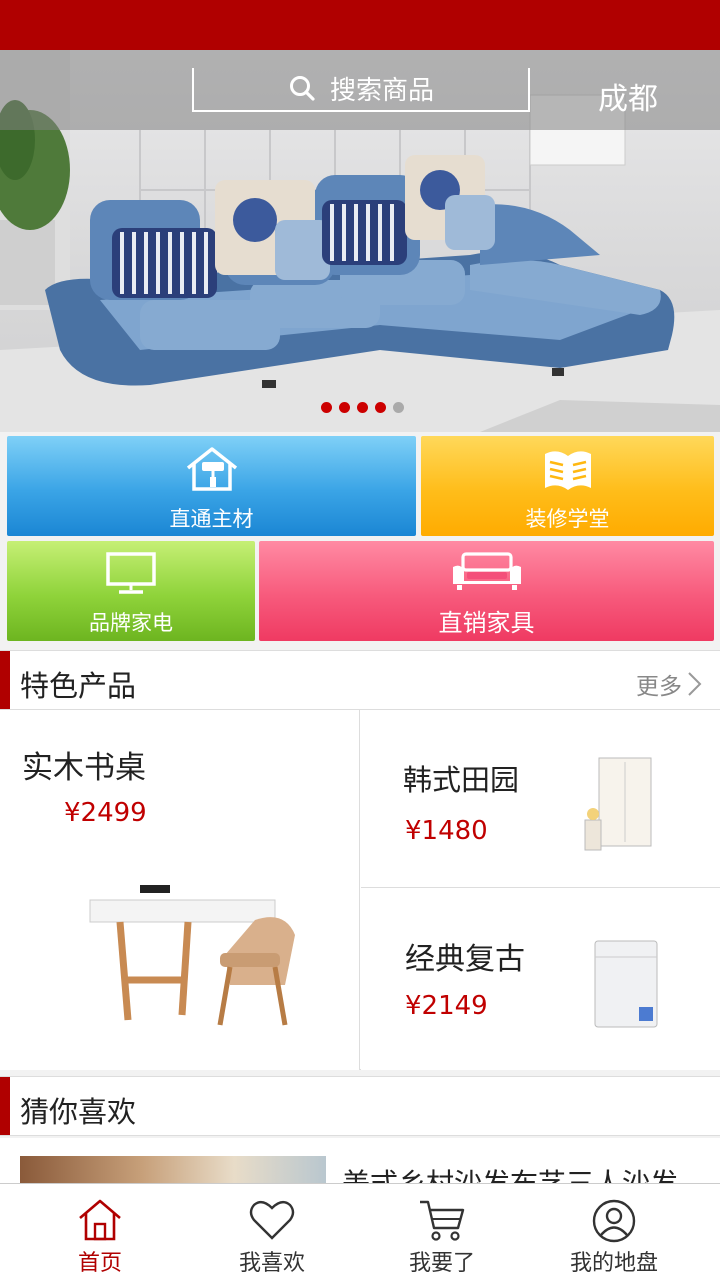 The image size is (720, 1280). What do you see at coordinates (192, 955) in the screenshot?
I see `desk-chair-image` at bounding box center [192, 955].